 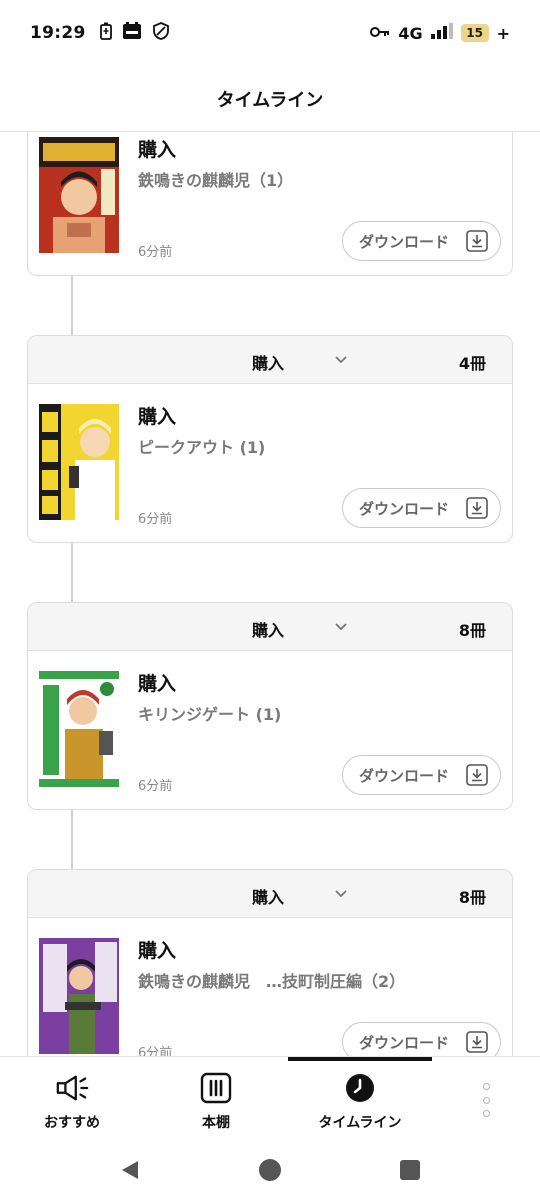 What do you see at coordinates (201, 446) in the screenshot?
I see `entry-title: ピークアウト (1)` at bounding box center [201, 446].